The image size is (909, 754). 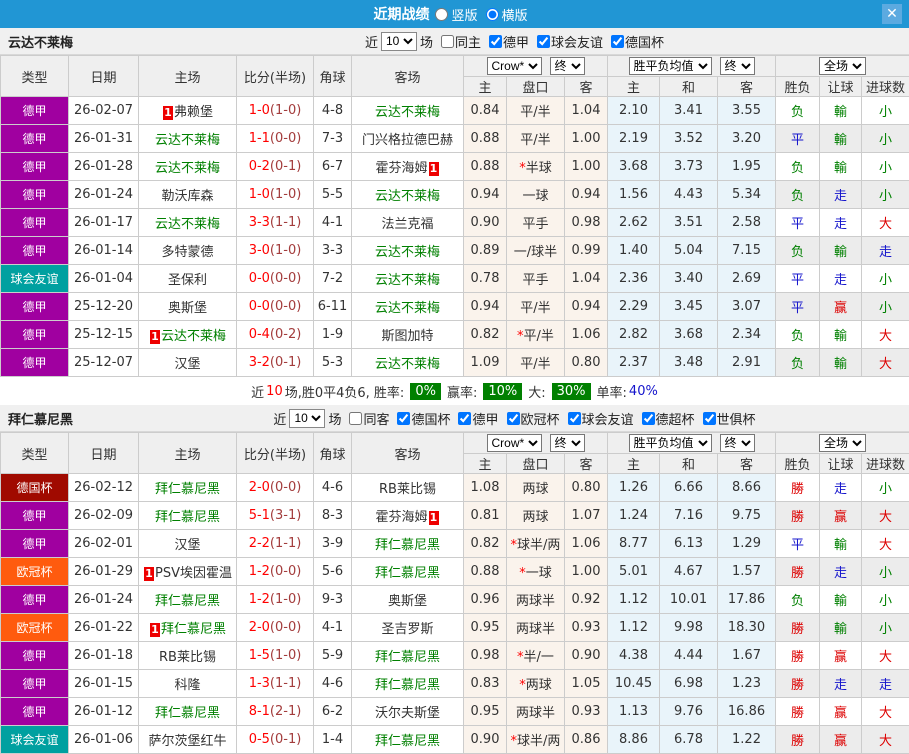 I want to click on avg-header-group: 胜平负均值终, so click(x=692, y=66).